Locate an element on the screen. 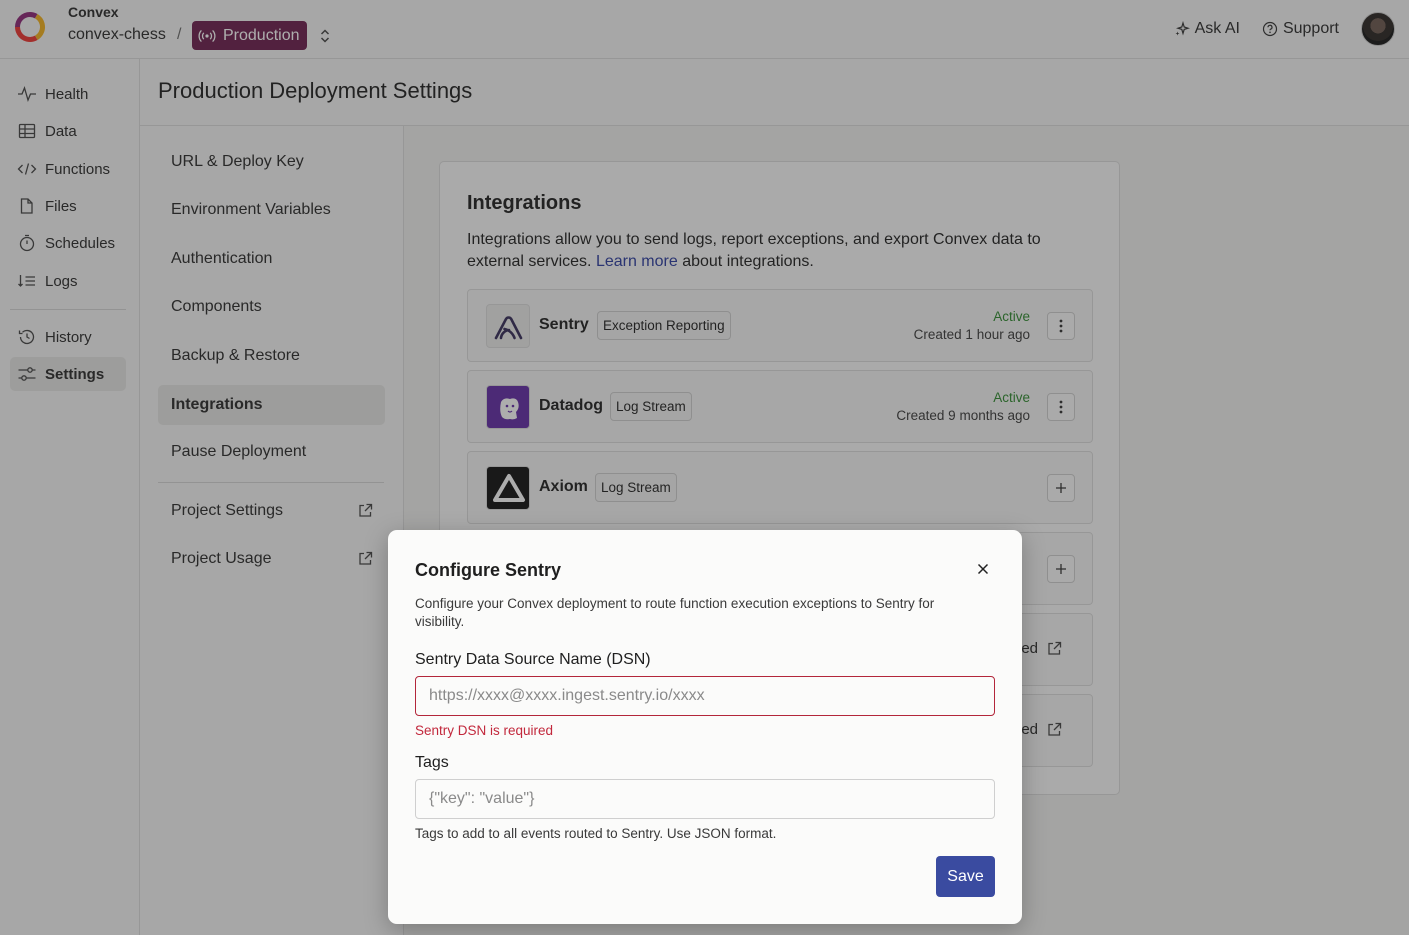 Image resolution: width=1409 pixels, height=935 pixels. tags-input is located at coordinates (705, 799).